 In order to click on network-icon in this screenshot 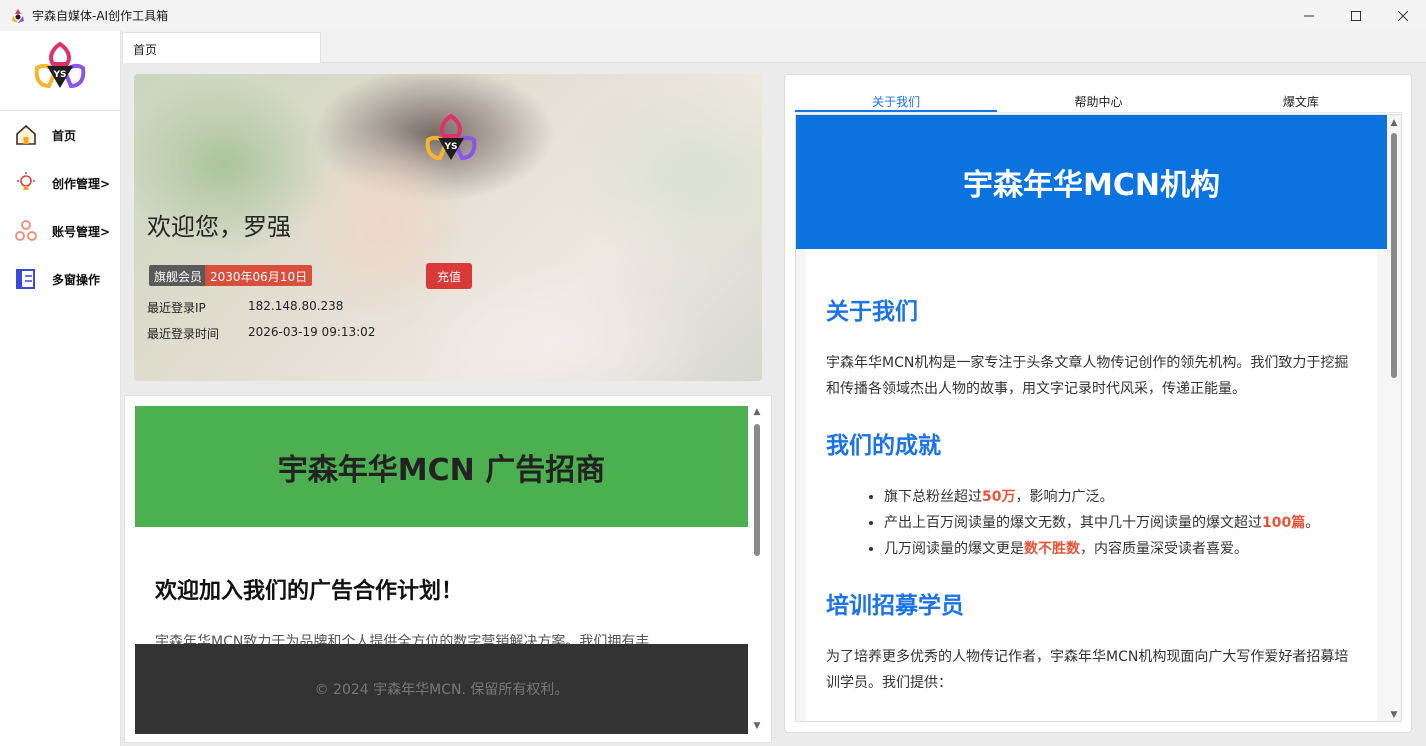, I will do `click(26, 231)`.